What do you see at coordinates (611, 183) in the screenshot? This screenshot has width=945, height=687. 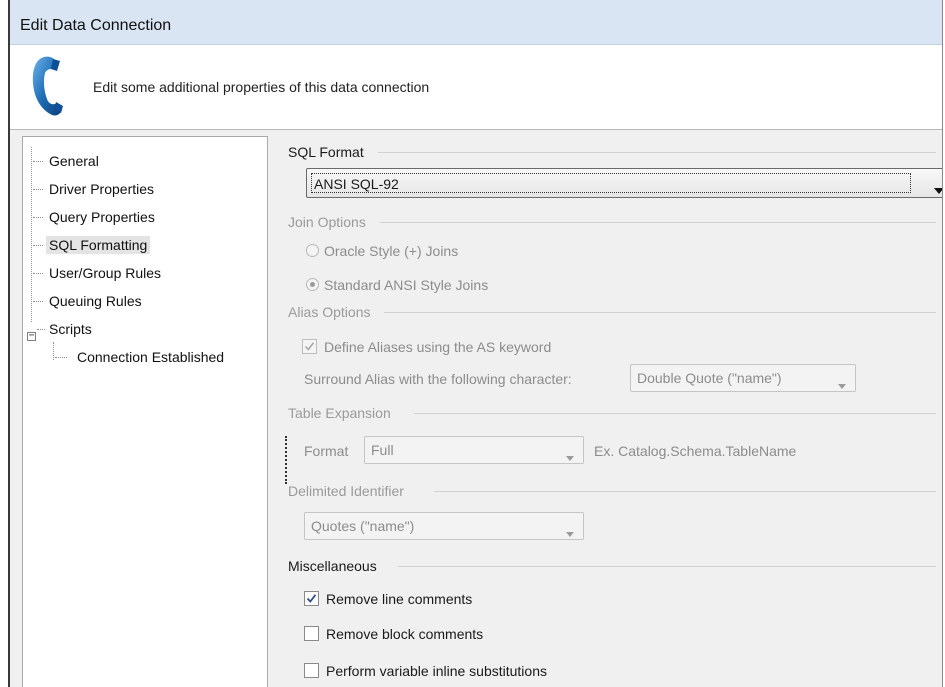 I see `sql-format-value: ANSI SQL-92` at bounding box center [611, 183].